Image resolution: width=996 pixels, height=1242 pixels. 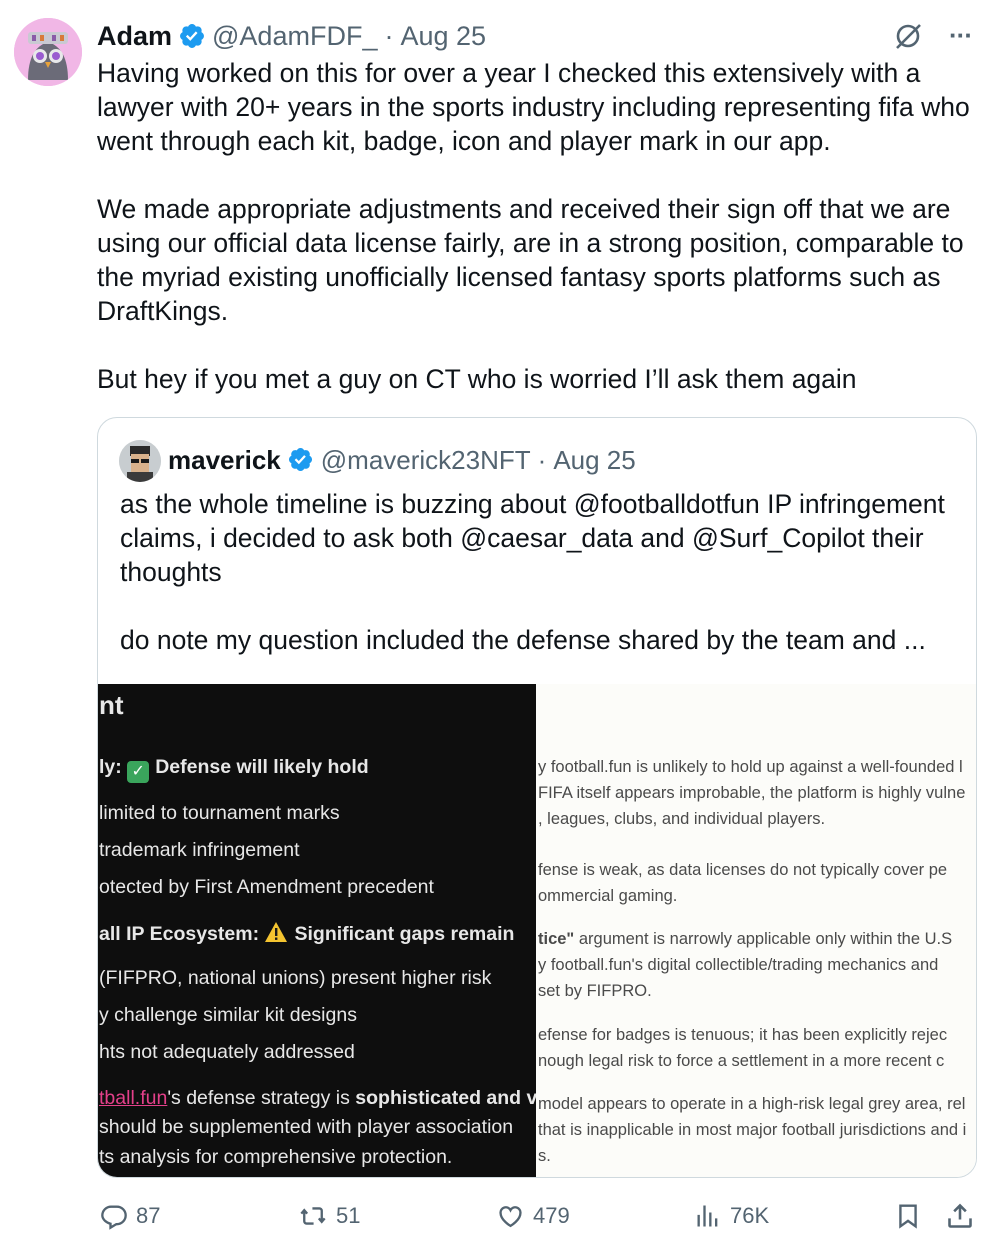 What do you see at coordinates (114, 1216) in the screenshot?
I see `reply-icon` at bounding box center [114, 1216].